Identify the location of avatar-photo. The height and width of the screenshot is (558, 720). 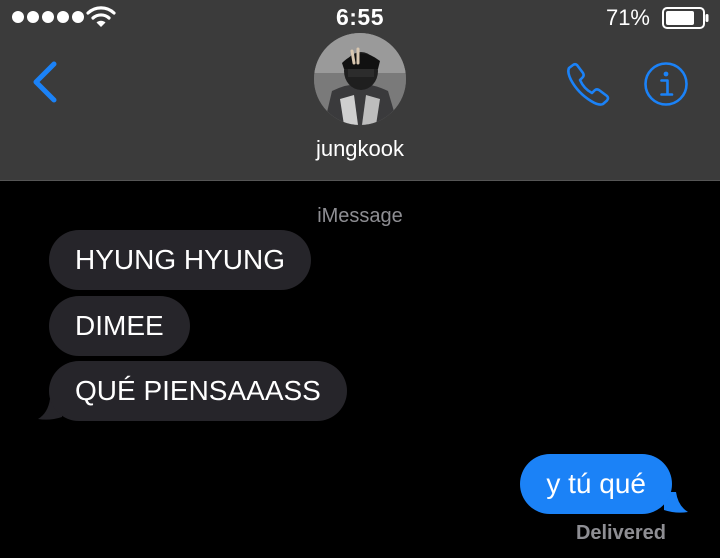
(360, 79).